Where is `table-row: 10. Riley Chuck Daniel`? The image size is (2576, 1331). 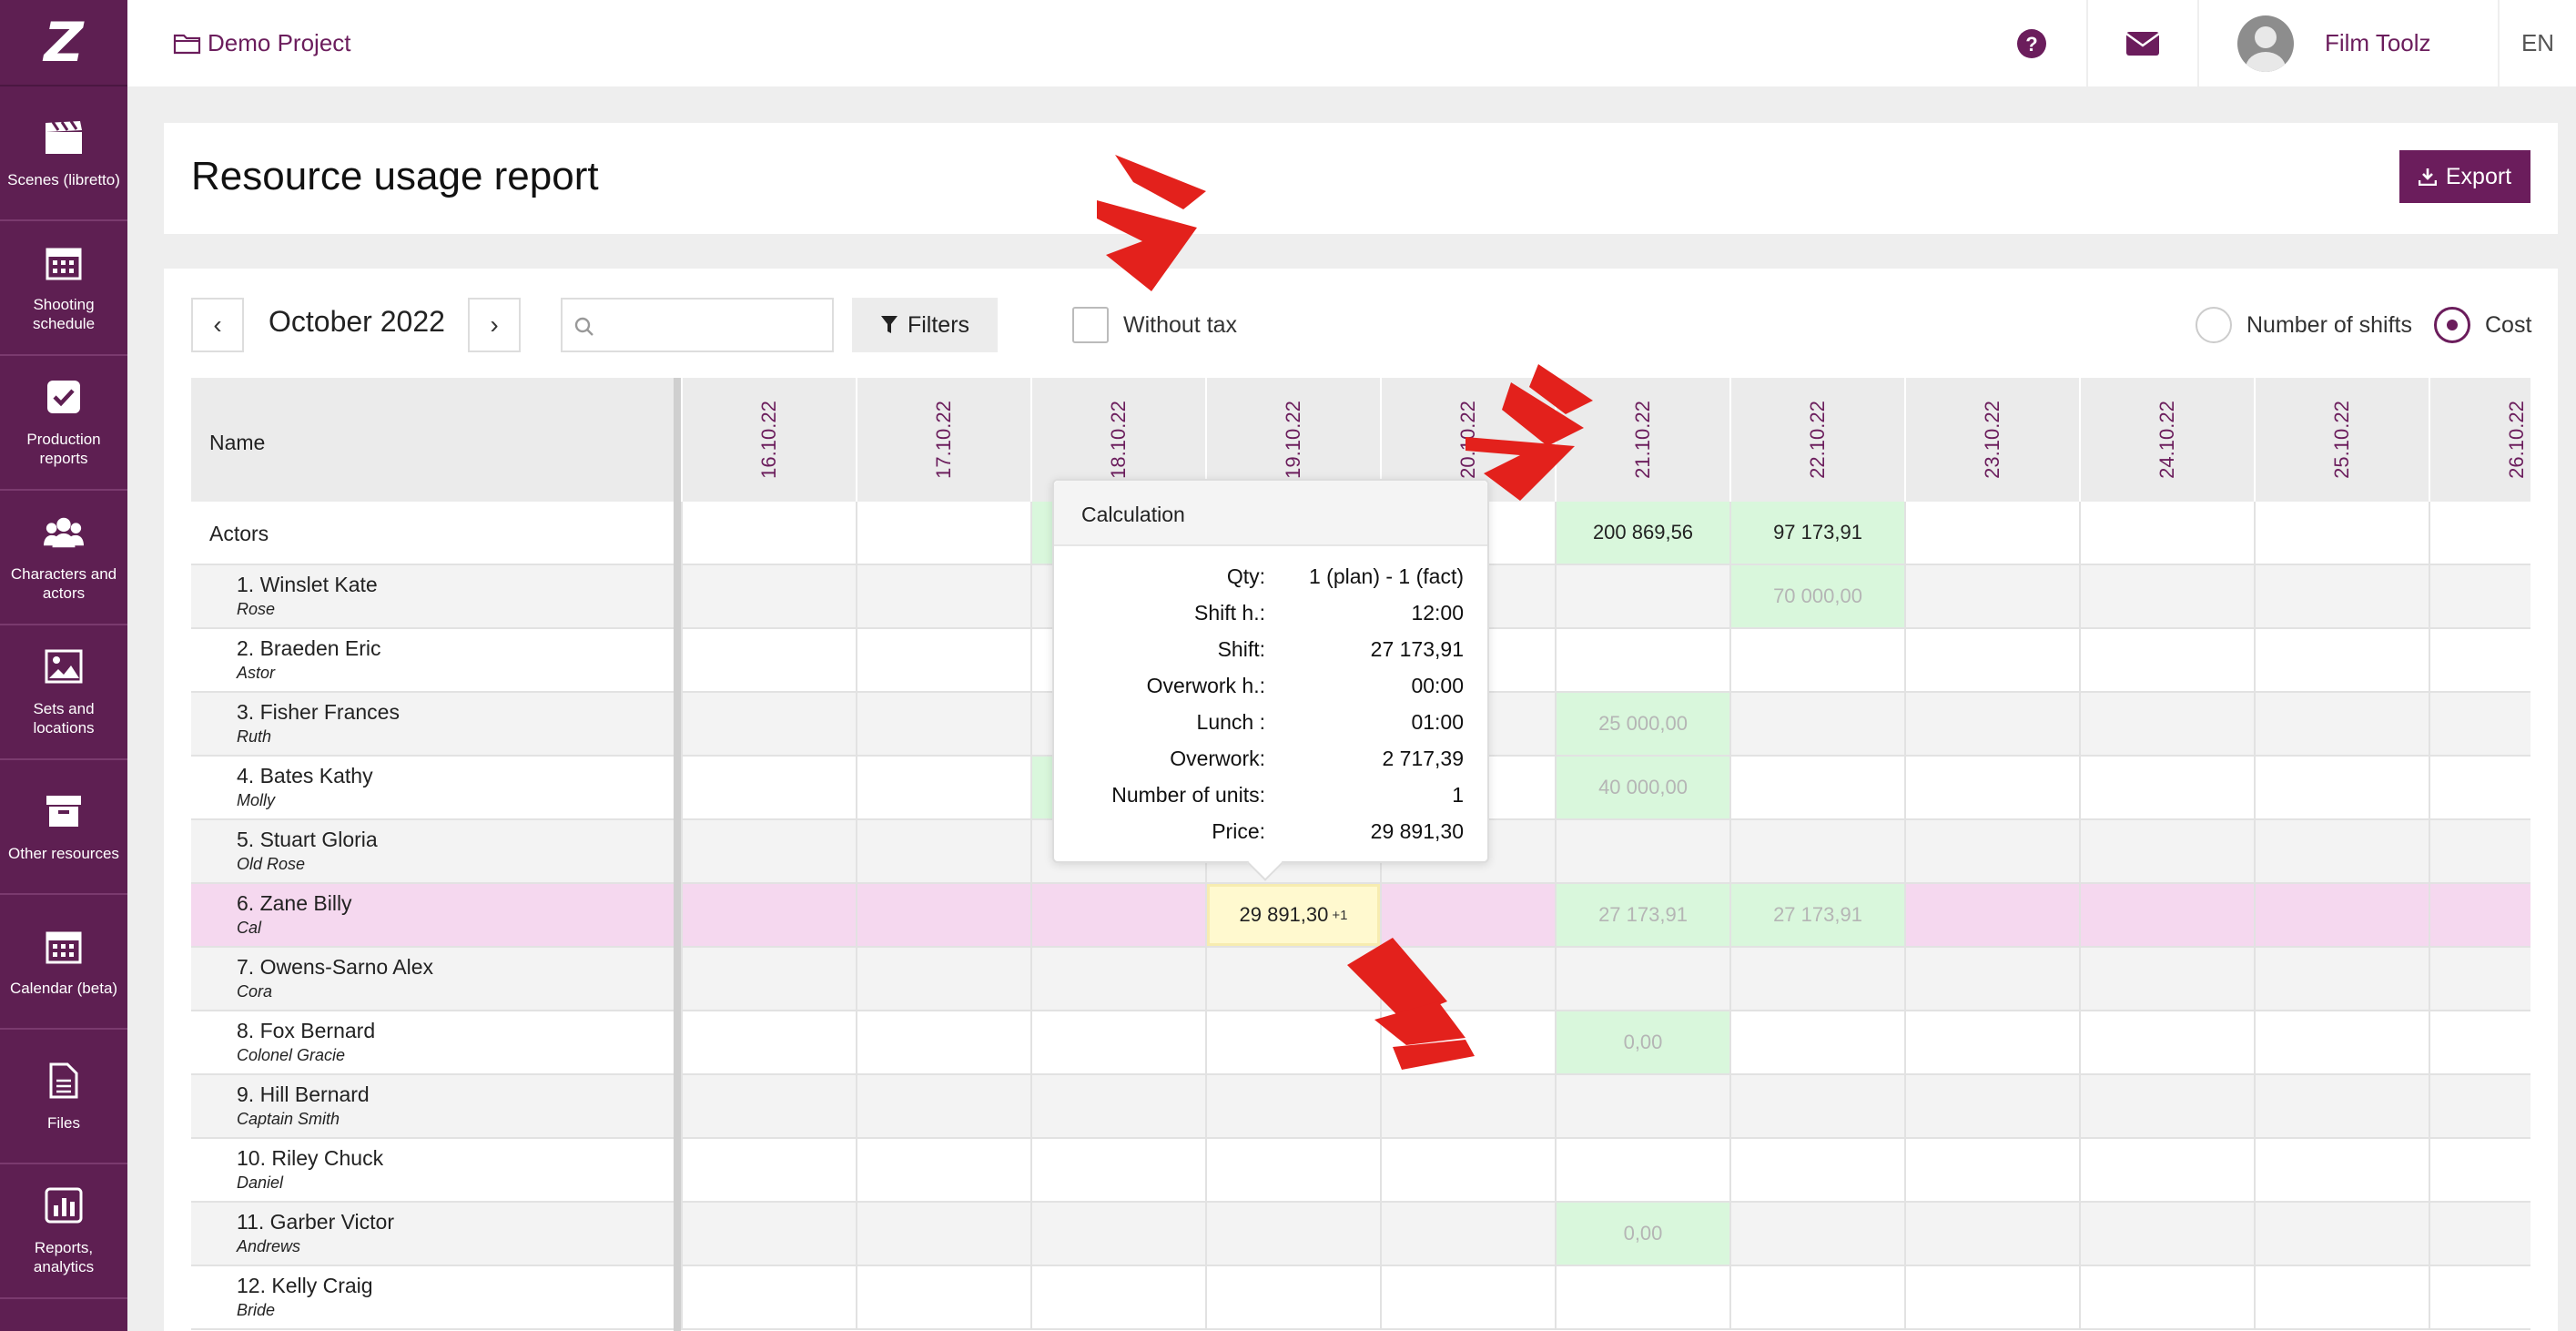 table-row: 10. Riley Chuck Daniel is located at coordinates (1360, 1171).